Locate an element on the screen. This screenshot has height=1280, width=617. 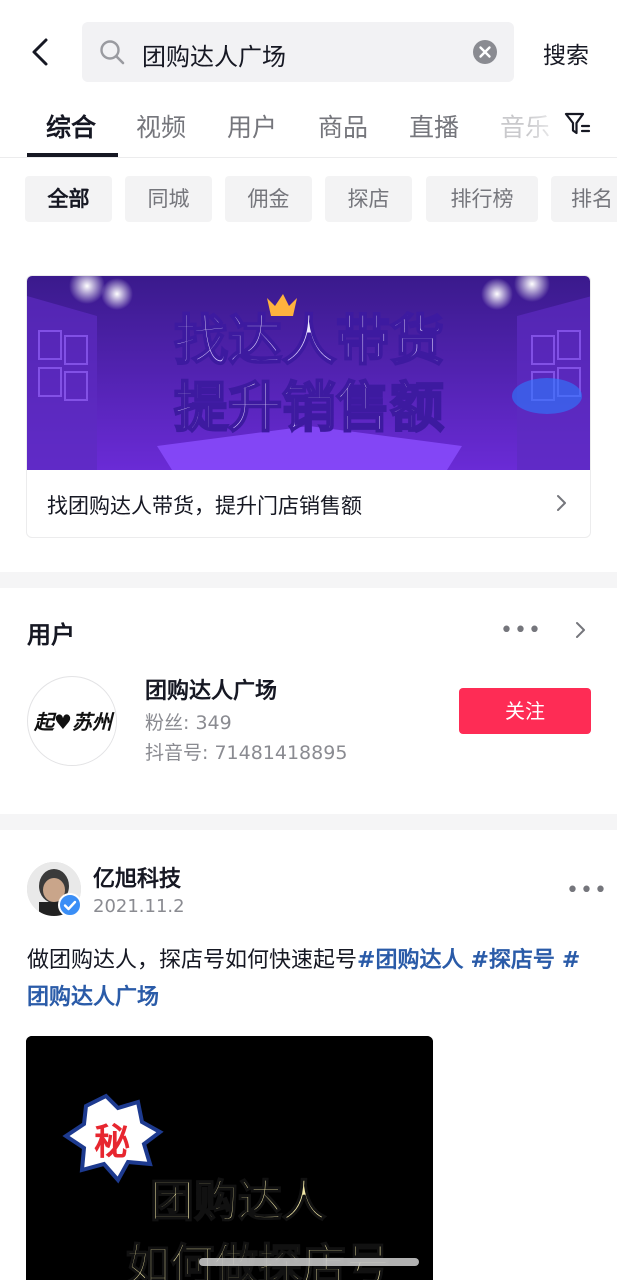
banner-headline-1: 找达人带货 is located at coordinates (309, 340).